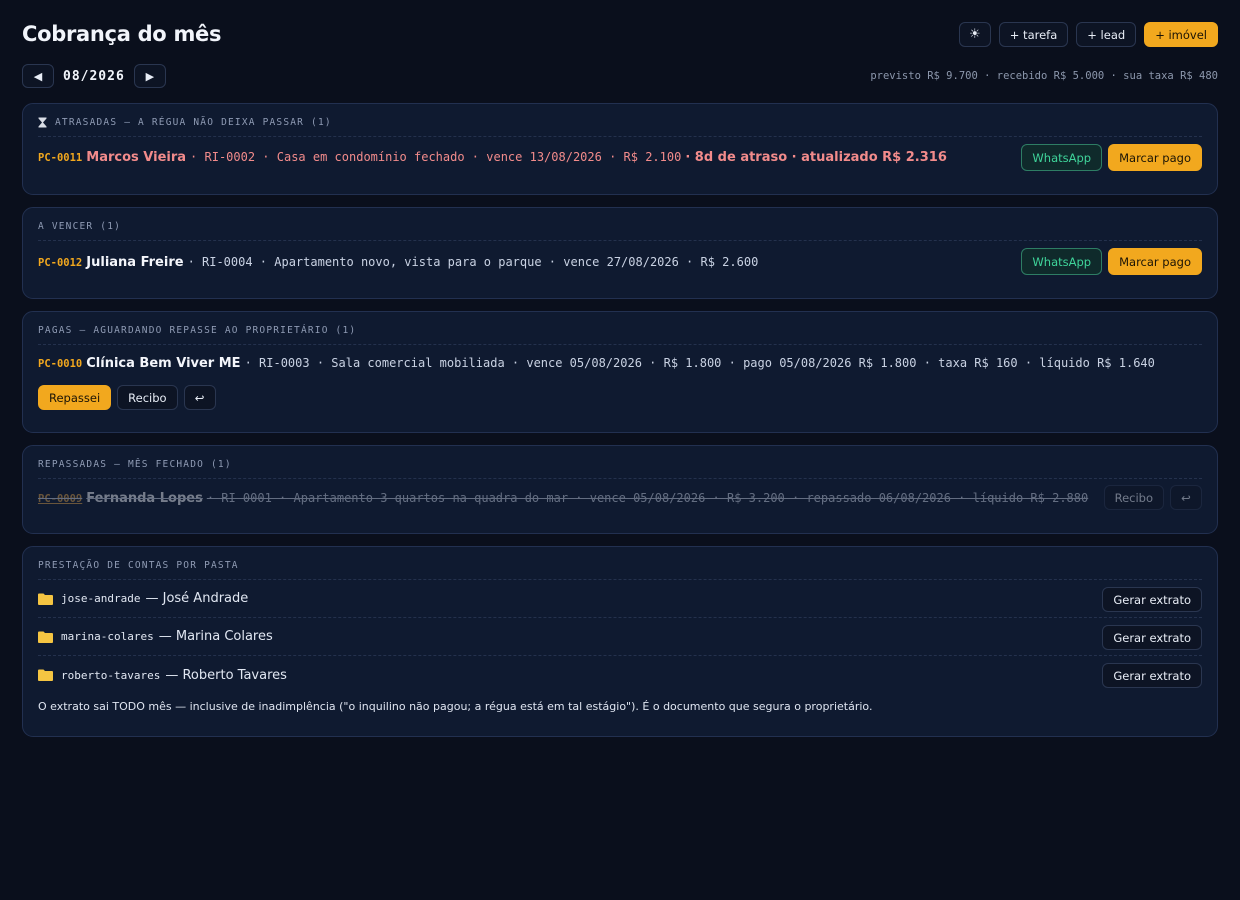 This screenshot has width=1240, height=900. I want to click on late-section-title: ATRASADAS — A RÉGUA NÃO DEIXA PASSAR (1), so click(193, 122).